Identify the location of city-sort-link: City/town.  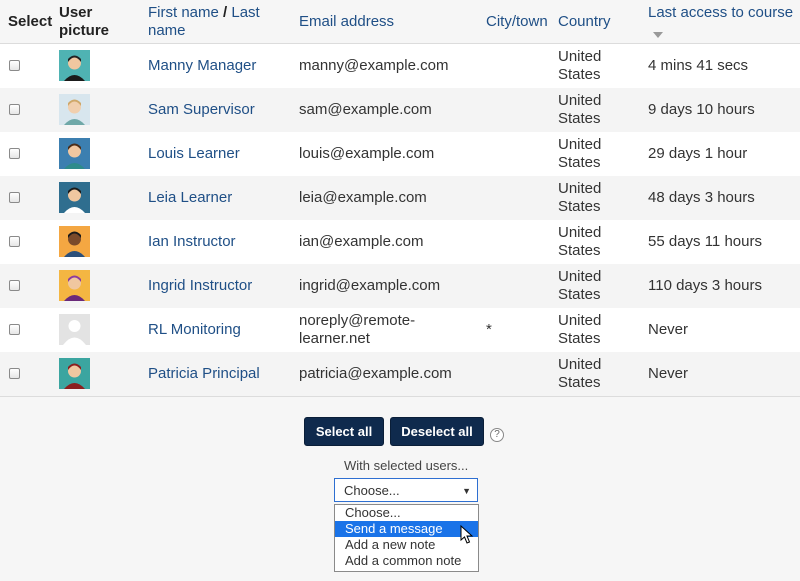
(517, 22).